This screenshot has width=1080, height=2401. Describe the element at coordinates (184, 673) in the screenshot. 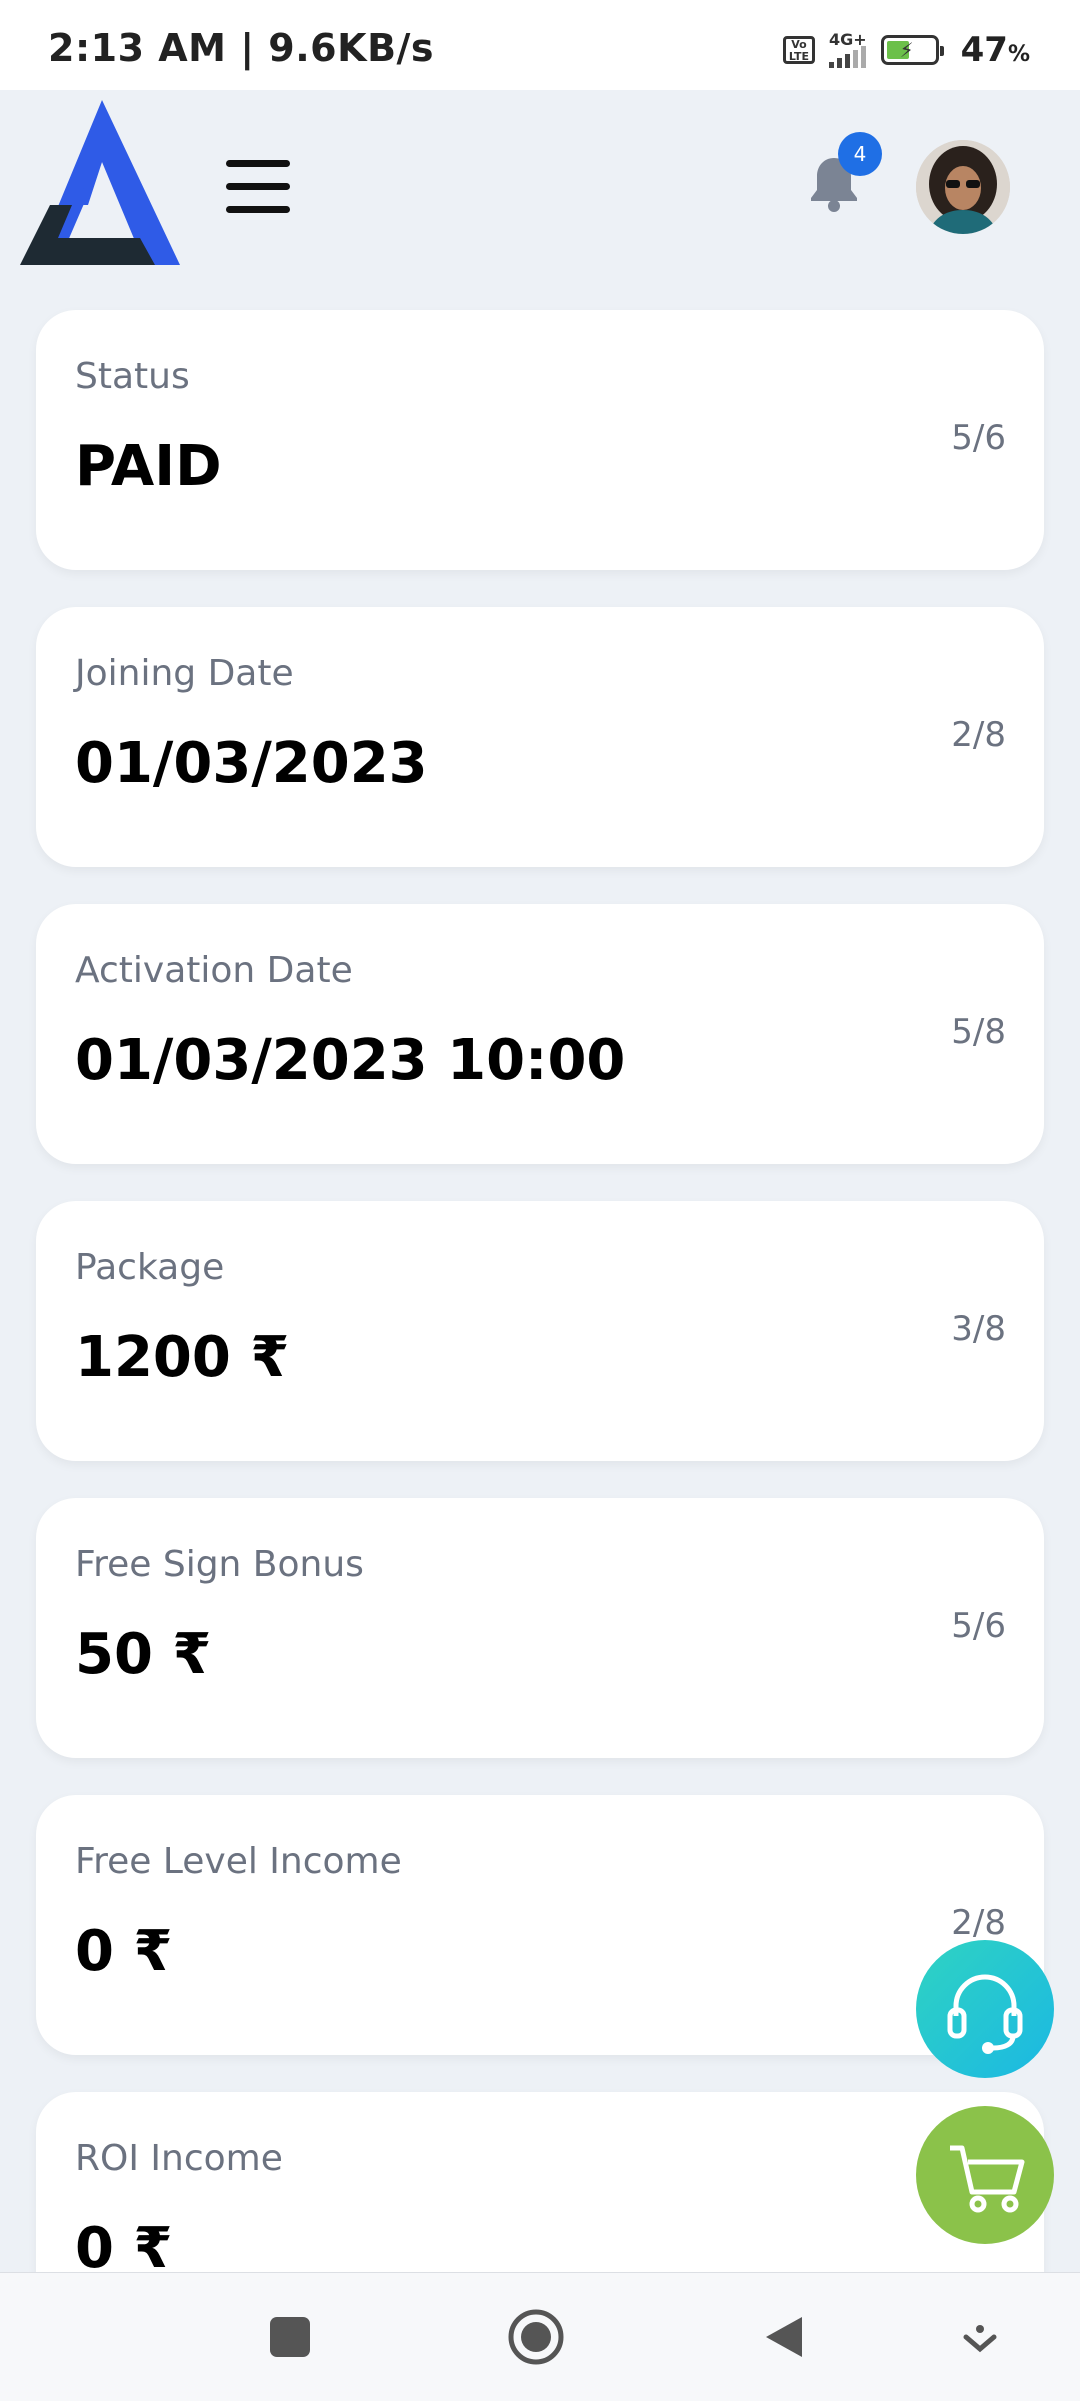

I see `card-label: Joining Date` at that location.